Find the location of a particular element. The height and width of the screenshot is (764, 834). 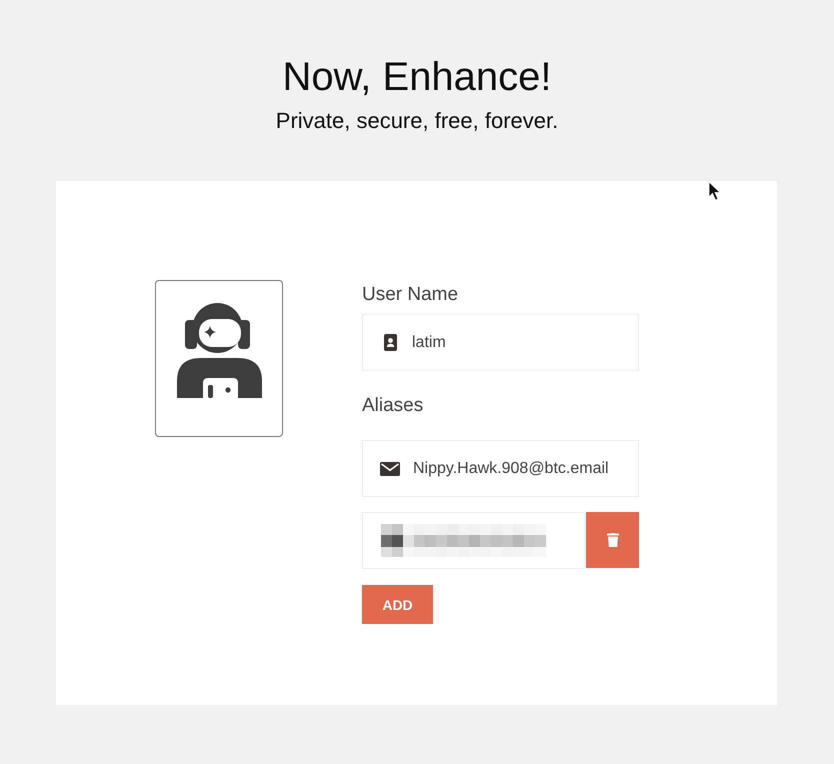

field-label: User Name is located at coordinates (410, 295).